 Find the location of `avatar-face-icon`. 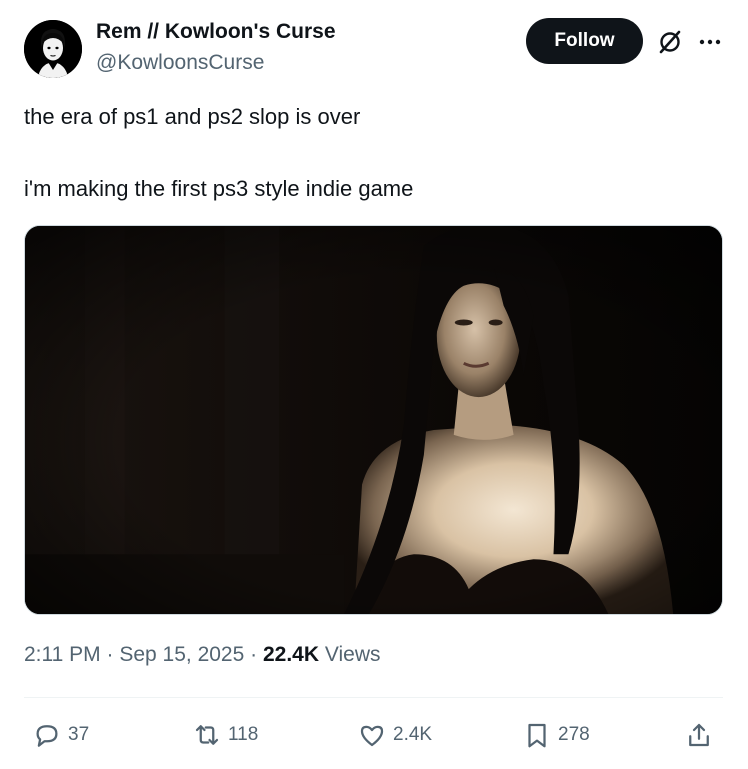

avatar-face-icon is located at coordinates (53, 49).